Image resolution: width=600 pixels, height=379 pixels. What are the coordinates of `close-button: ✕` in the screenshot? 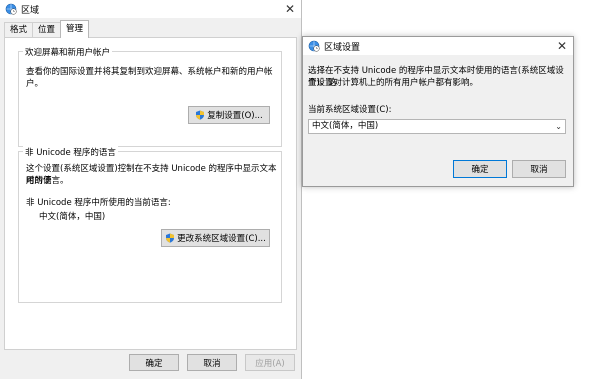 It's located at (290, 9).